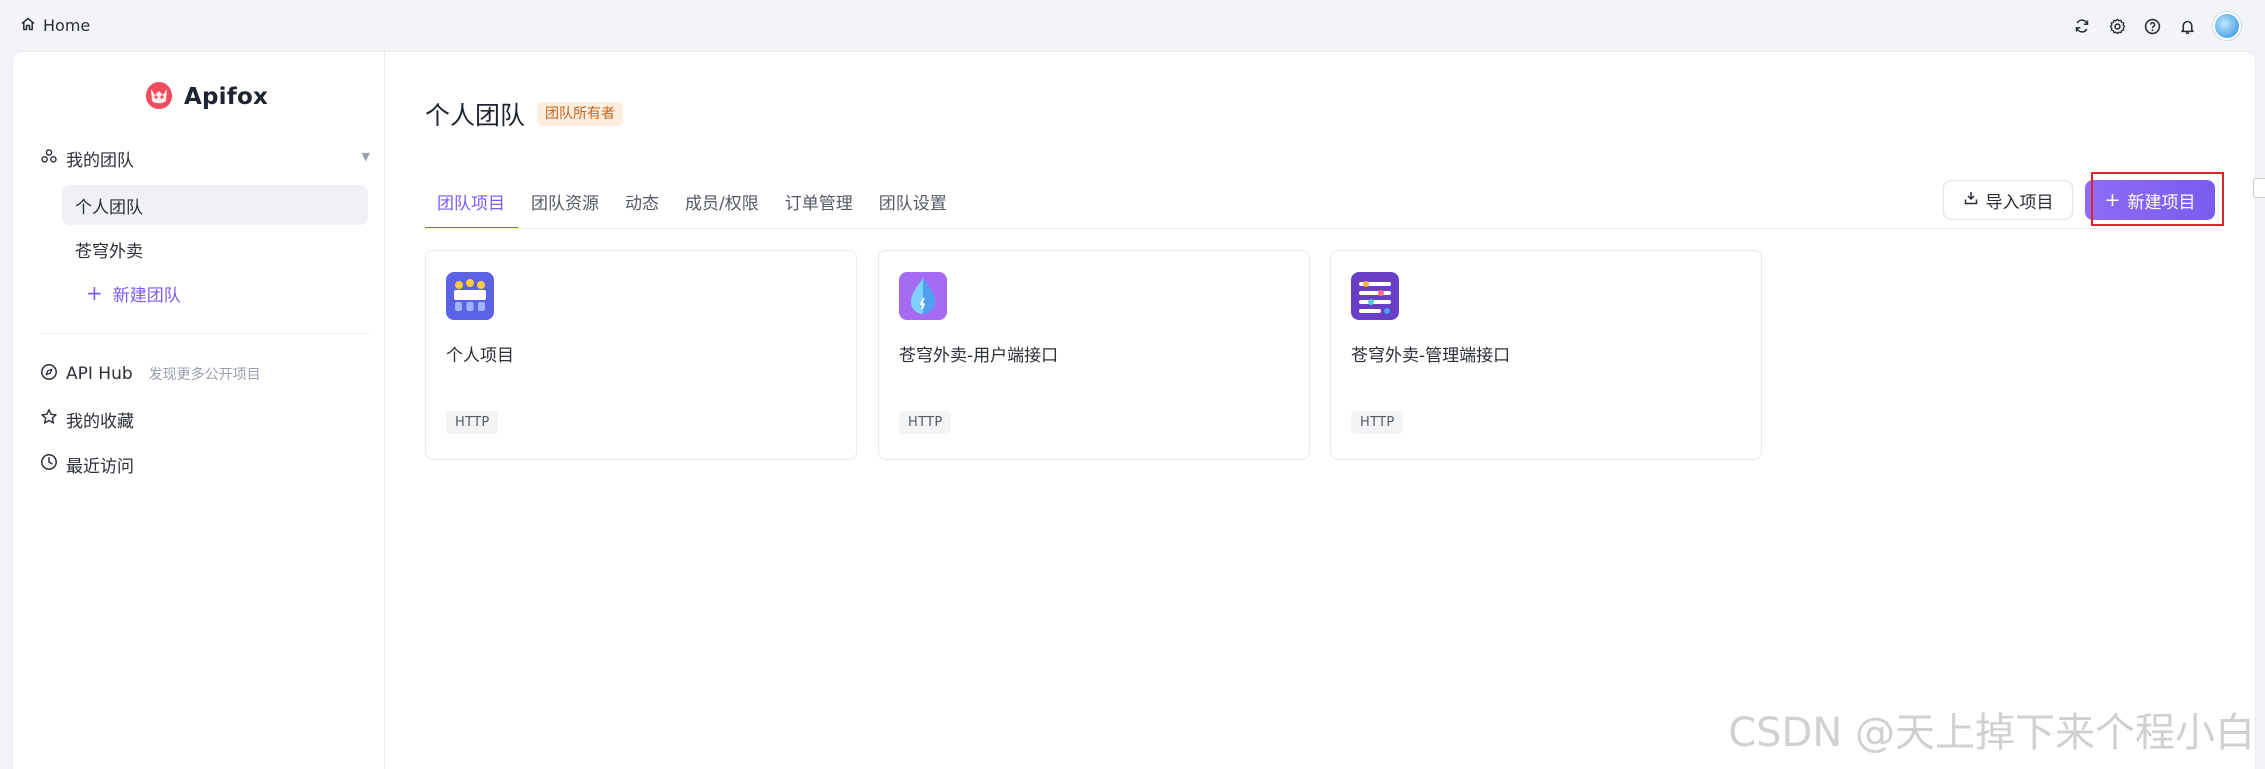 This screenshot has width=2265, height=769. What do you see at coordinates (471, 206) in the screenshot?
I see `tab-team-projects: 团队项目` at bounding box center [471, 206].